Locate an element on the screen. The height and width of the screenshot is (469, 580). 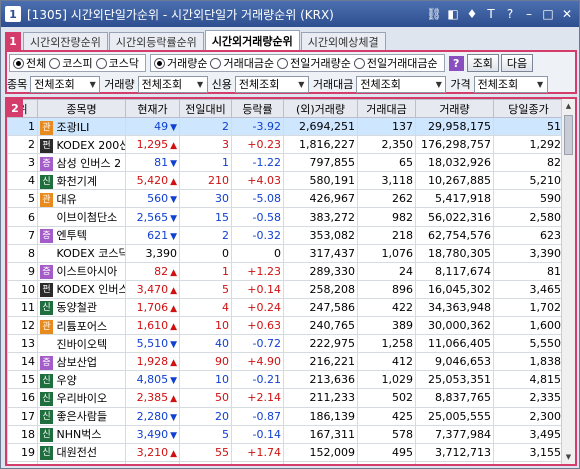
amount-cell: 495 is located at coordinates (386, 452).